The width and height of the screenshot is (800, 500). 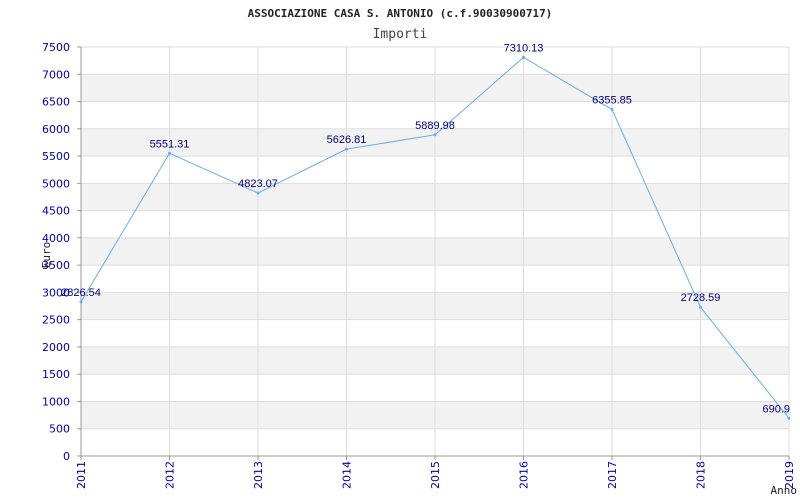 What do you see at coordinates (170, 475) in the screenshot?
I see `x-tick-label: 2012` at bounding box center [170, 475].